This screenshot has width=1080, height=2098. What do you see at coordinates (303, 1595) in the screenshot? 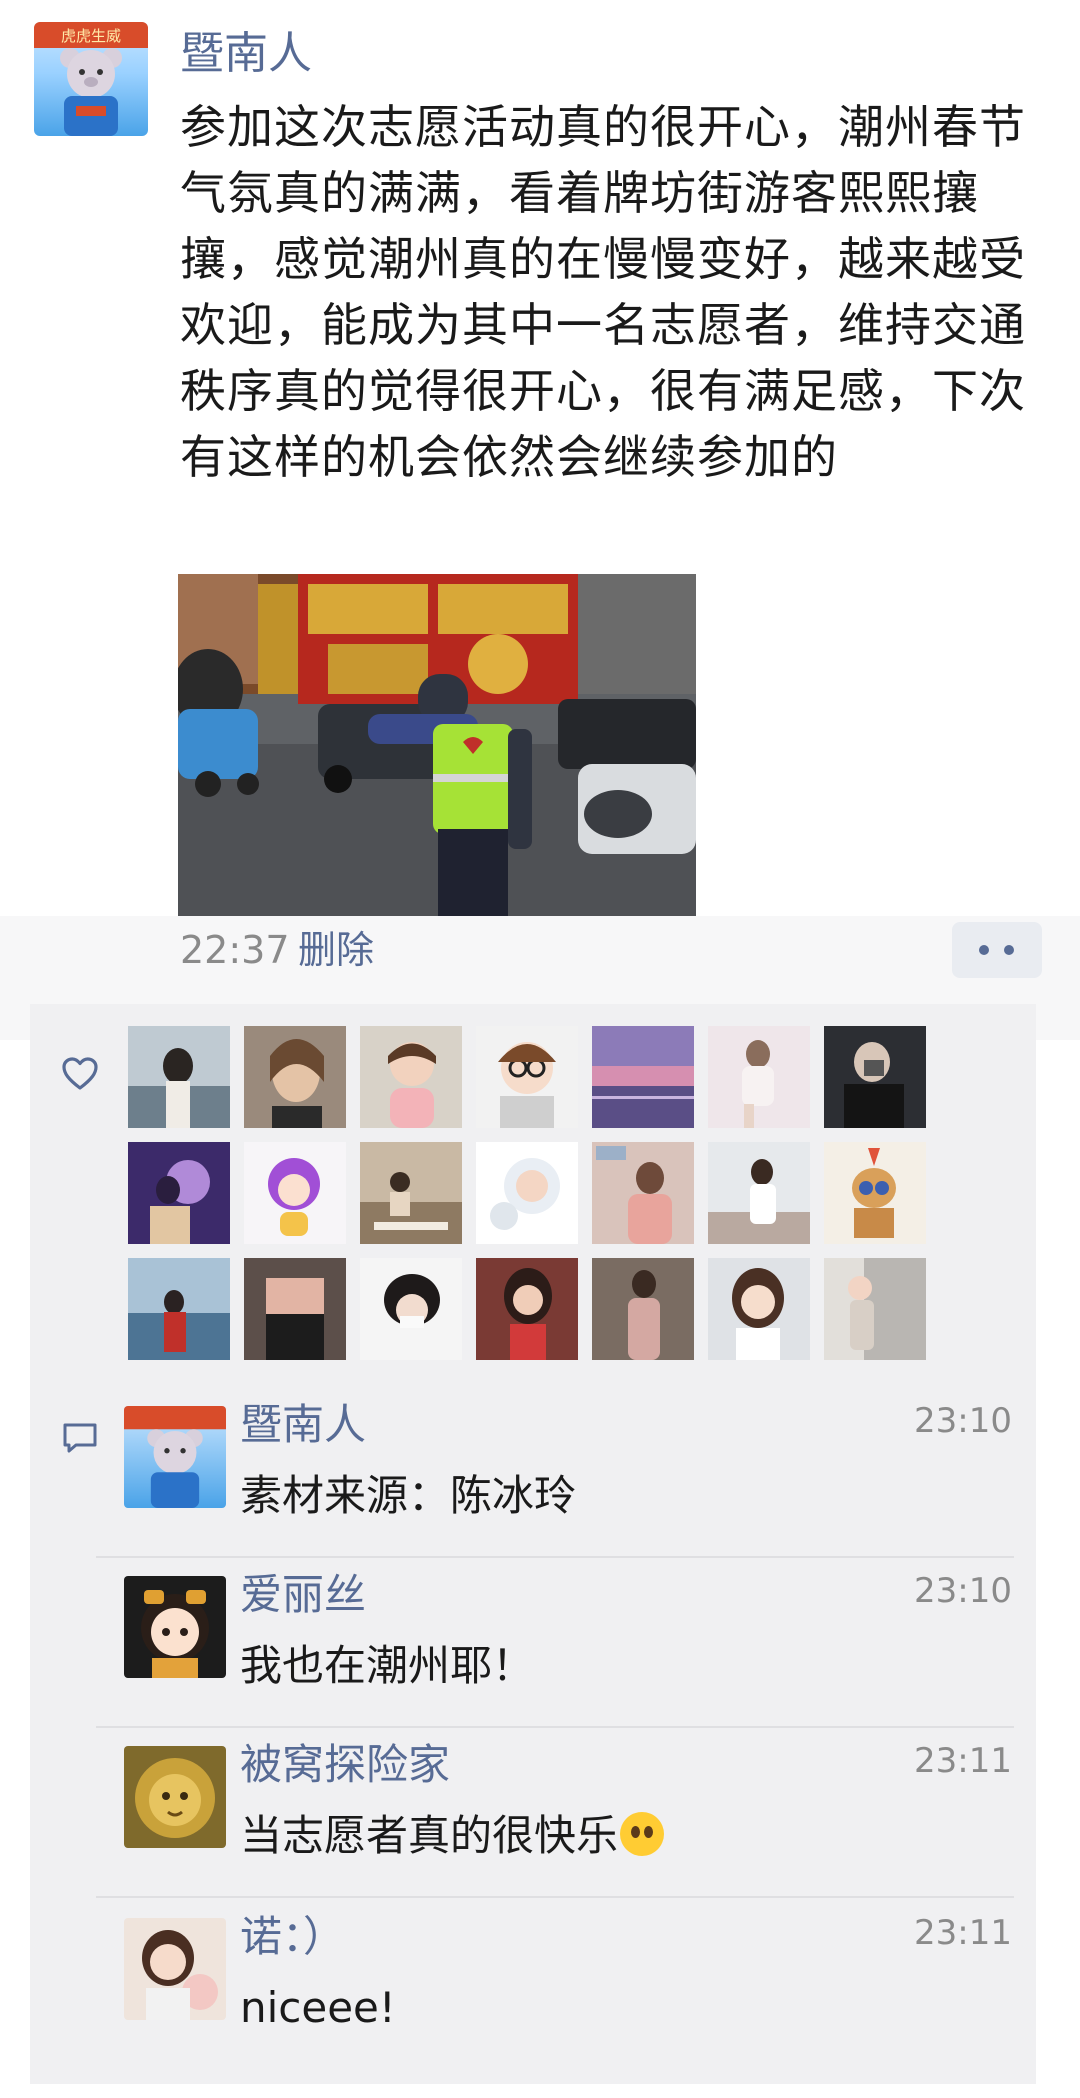
I see `comment-author: 爱丽丝` at bounding box center [303, 1595].